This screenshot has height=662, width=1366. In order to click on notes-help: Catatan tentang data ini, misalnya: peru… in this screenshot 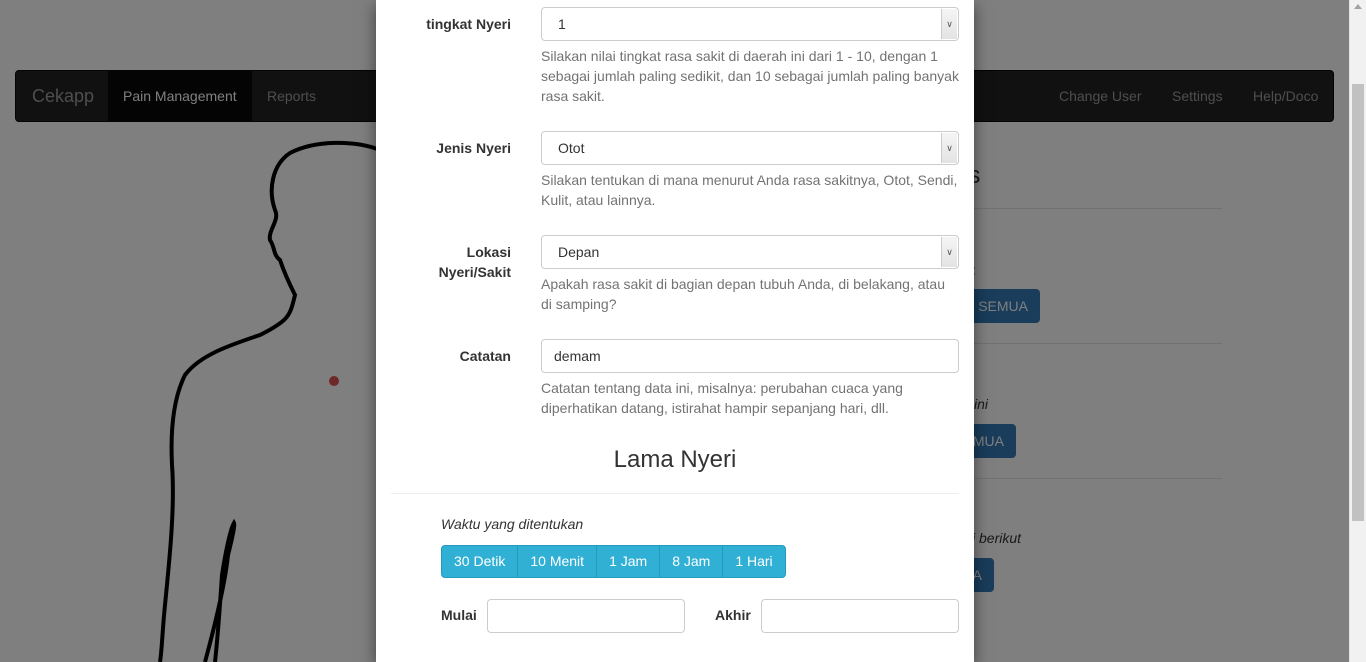, I will do `click(722, 398)`.